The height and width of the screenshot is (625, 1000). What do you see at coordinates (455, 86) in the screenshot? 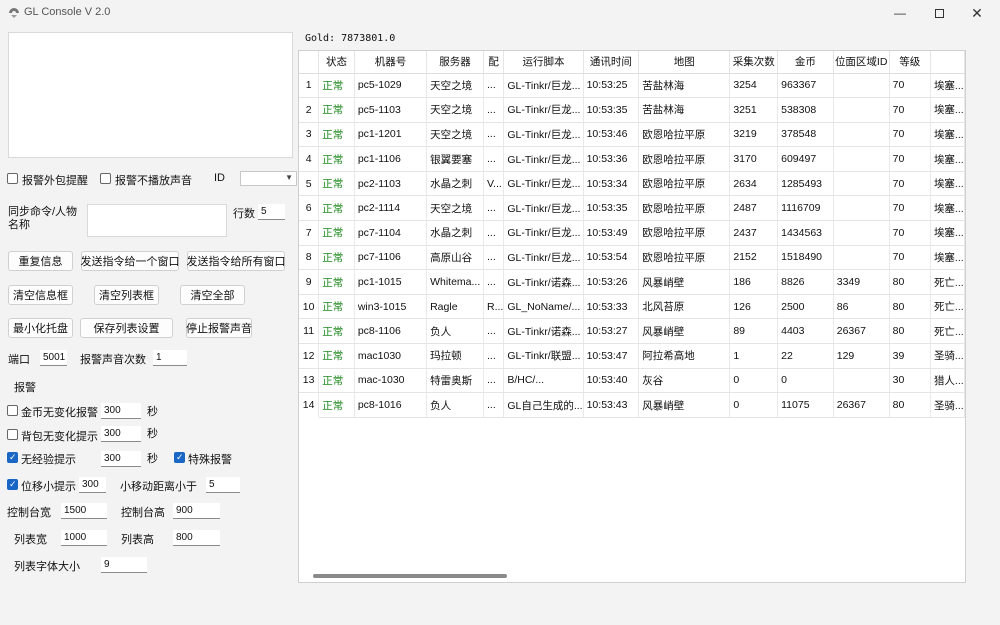
I see `table-cell: 天空之境` at bounding box center [455, 86].